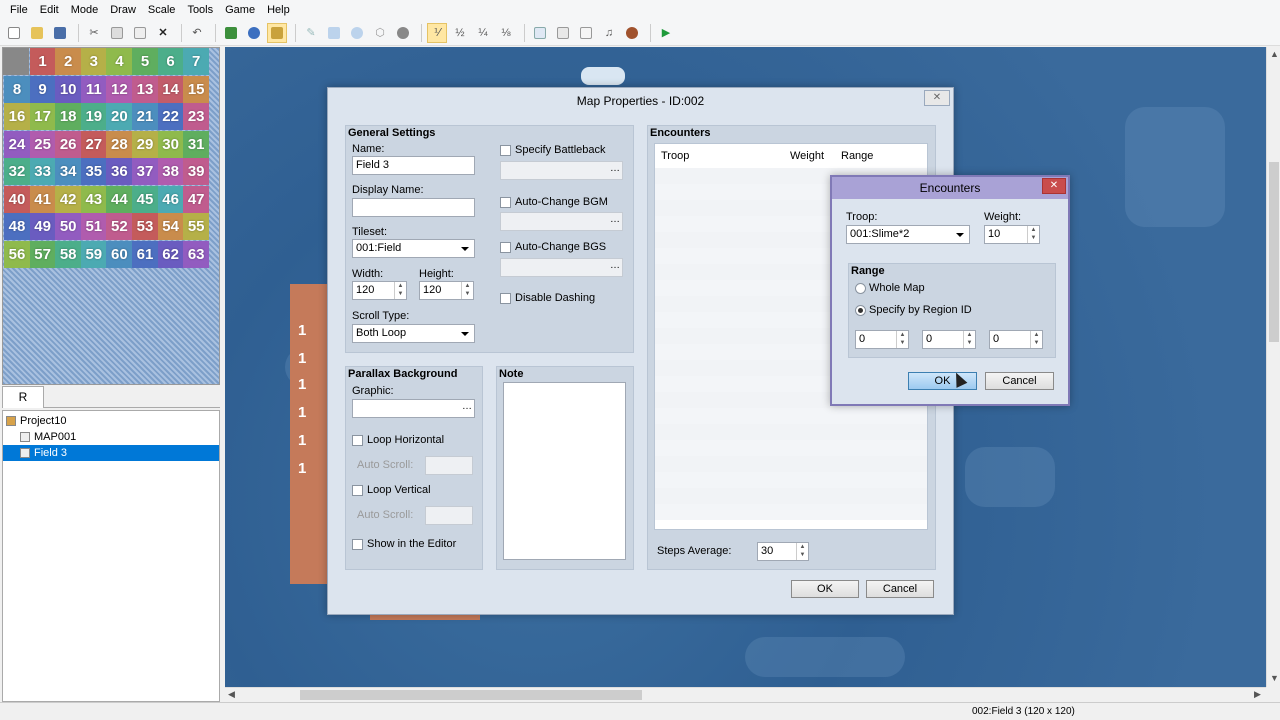  I want to click on zoom-1-8-icon: ⅛, so click(506, 33).